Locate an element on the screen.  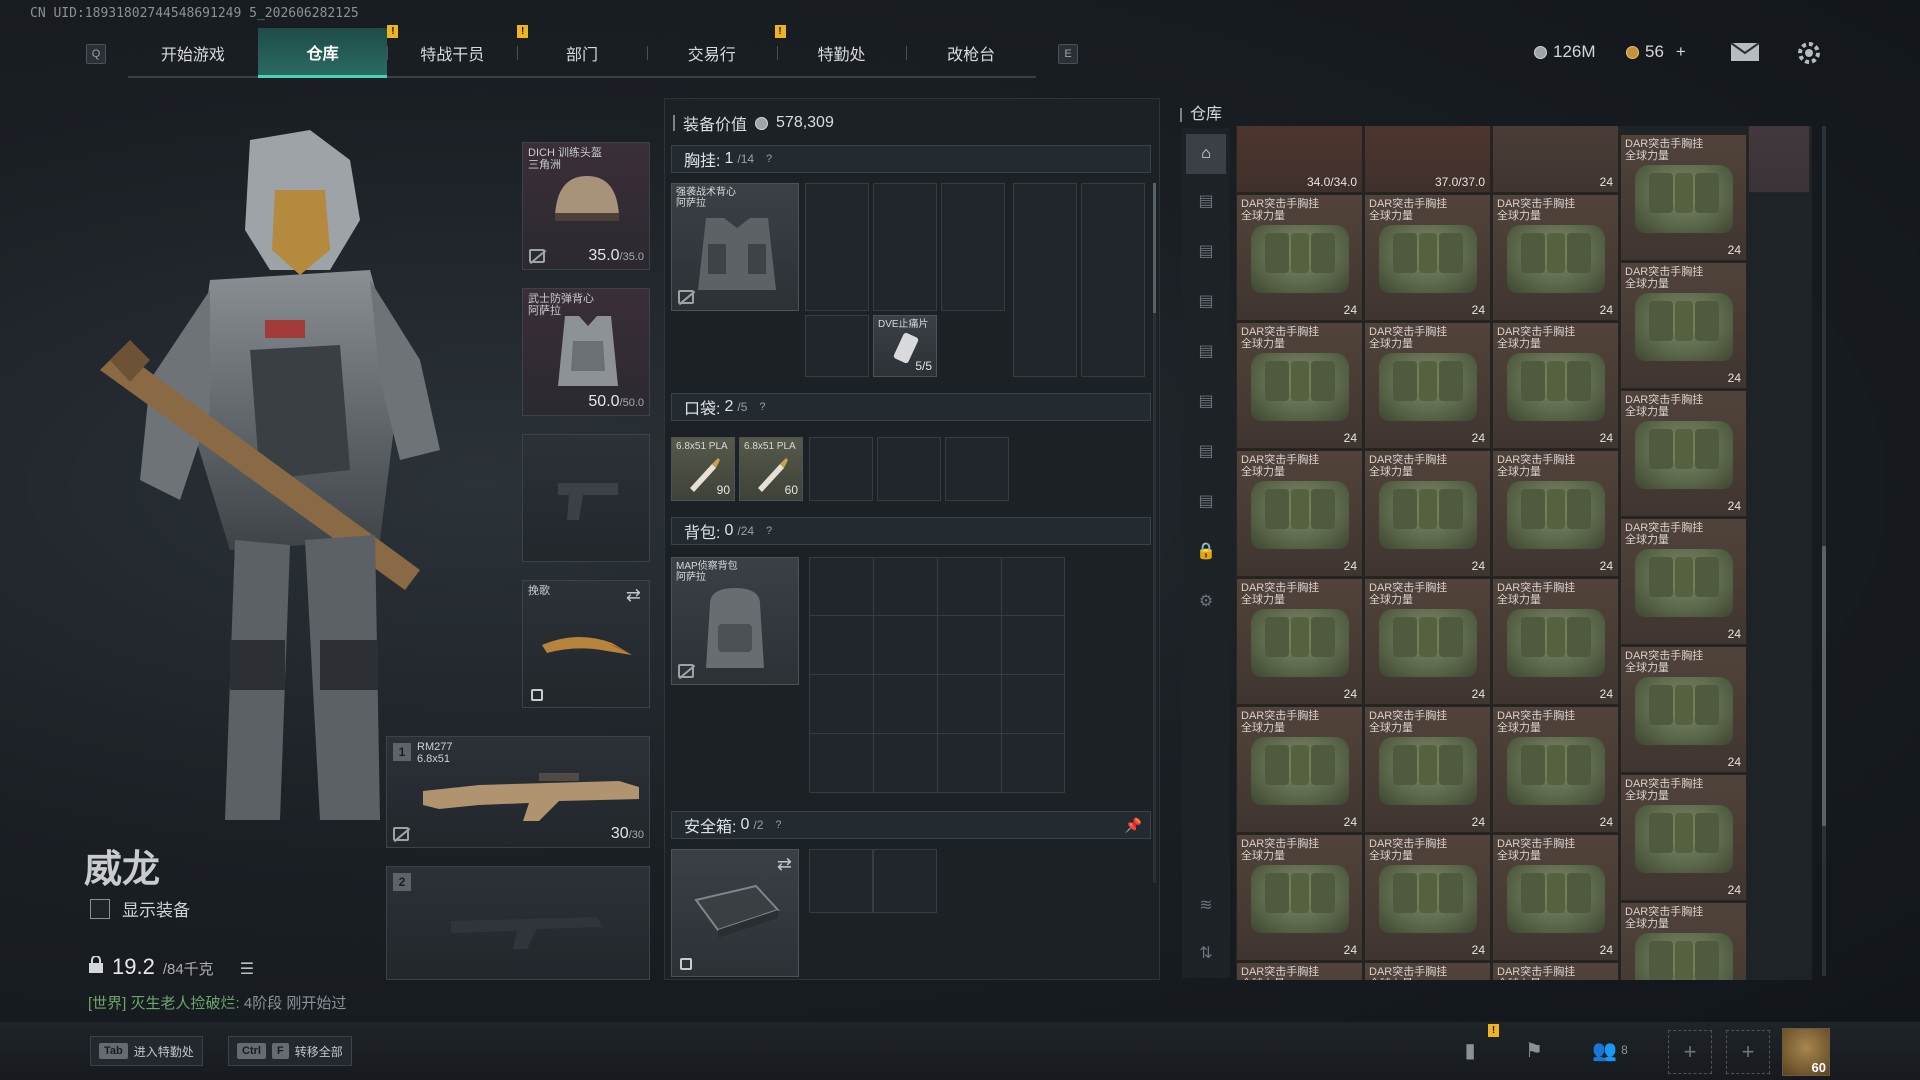
next-tab-key: E is located at coordinates (1068, 54).